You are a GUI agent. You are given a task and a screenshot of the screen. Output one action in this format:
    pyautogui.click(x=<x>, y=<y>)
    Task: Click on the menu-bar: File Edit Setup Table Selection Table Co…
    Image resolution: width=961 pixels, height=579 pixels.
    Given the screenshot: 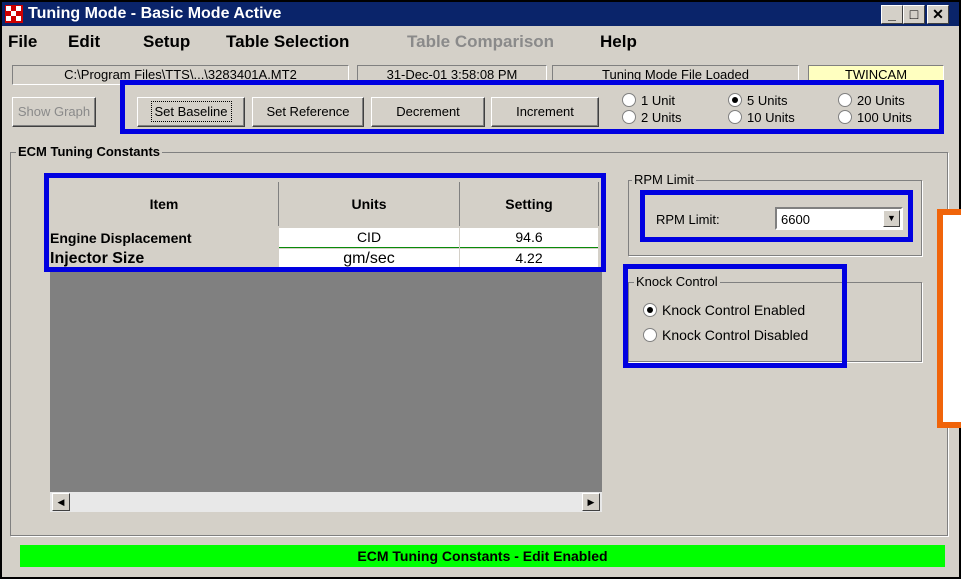 What is the action you would take?
    pyautogui.click(x=480, y=41)
    